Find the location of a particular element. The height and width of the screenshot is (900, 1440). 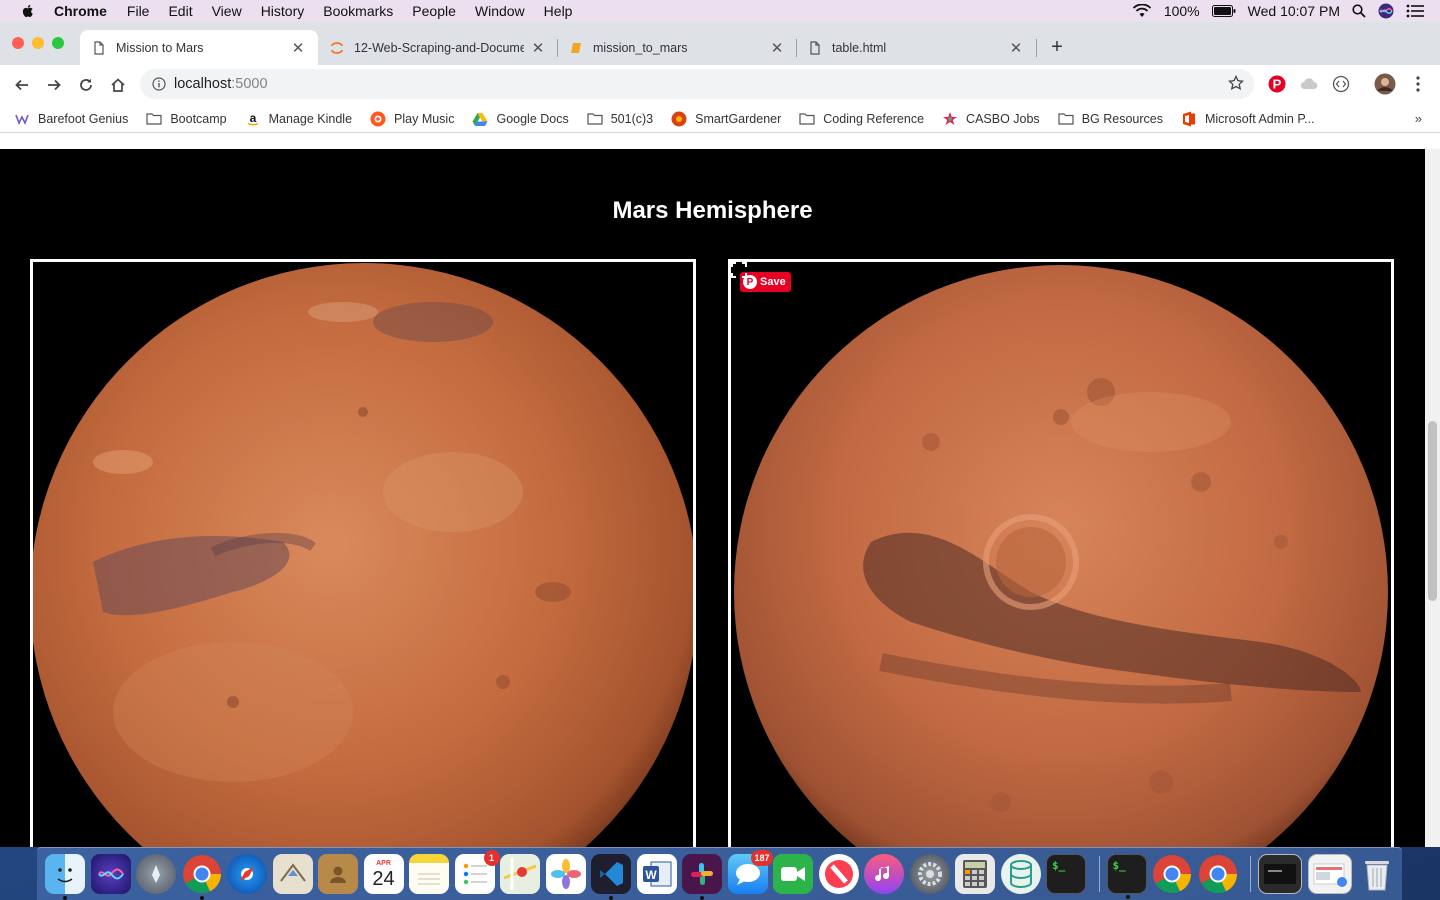

home-icon is located at coordinates (118, 85).